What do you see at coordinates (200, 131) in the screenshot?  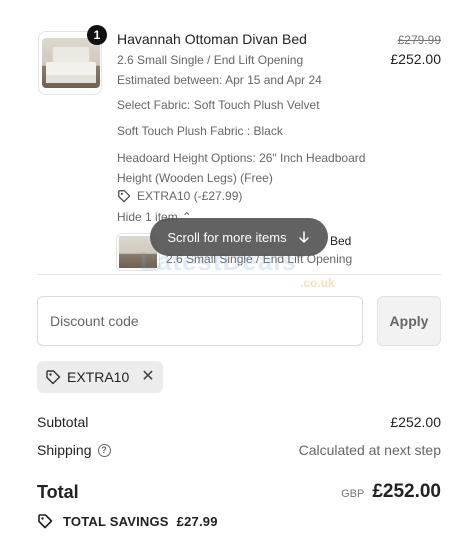 I see `fabric-color-option: Soft Touch Plush Fabric : Black` at bounding box center [200, 131].